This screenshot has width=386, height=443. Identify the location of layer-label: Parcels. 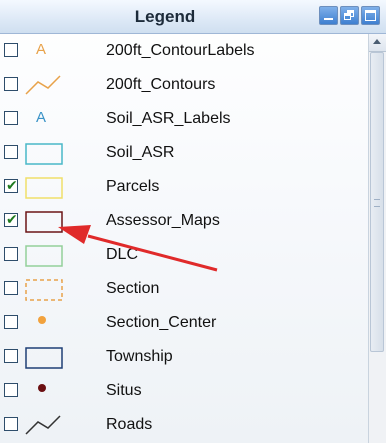
(133, 186).